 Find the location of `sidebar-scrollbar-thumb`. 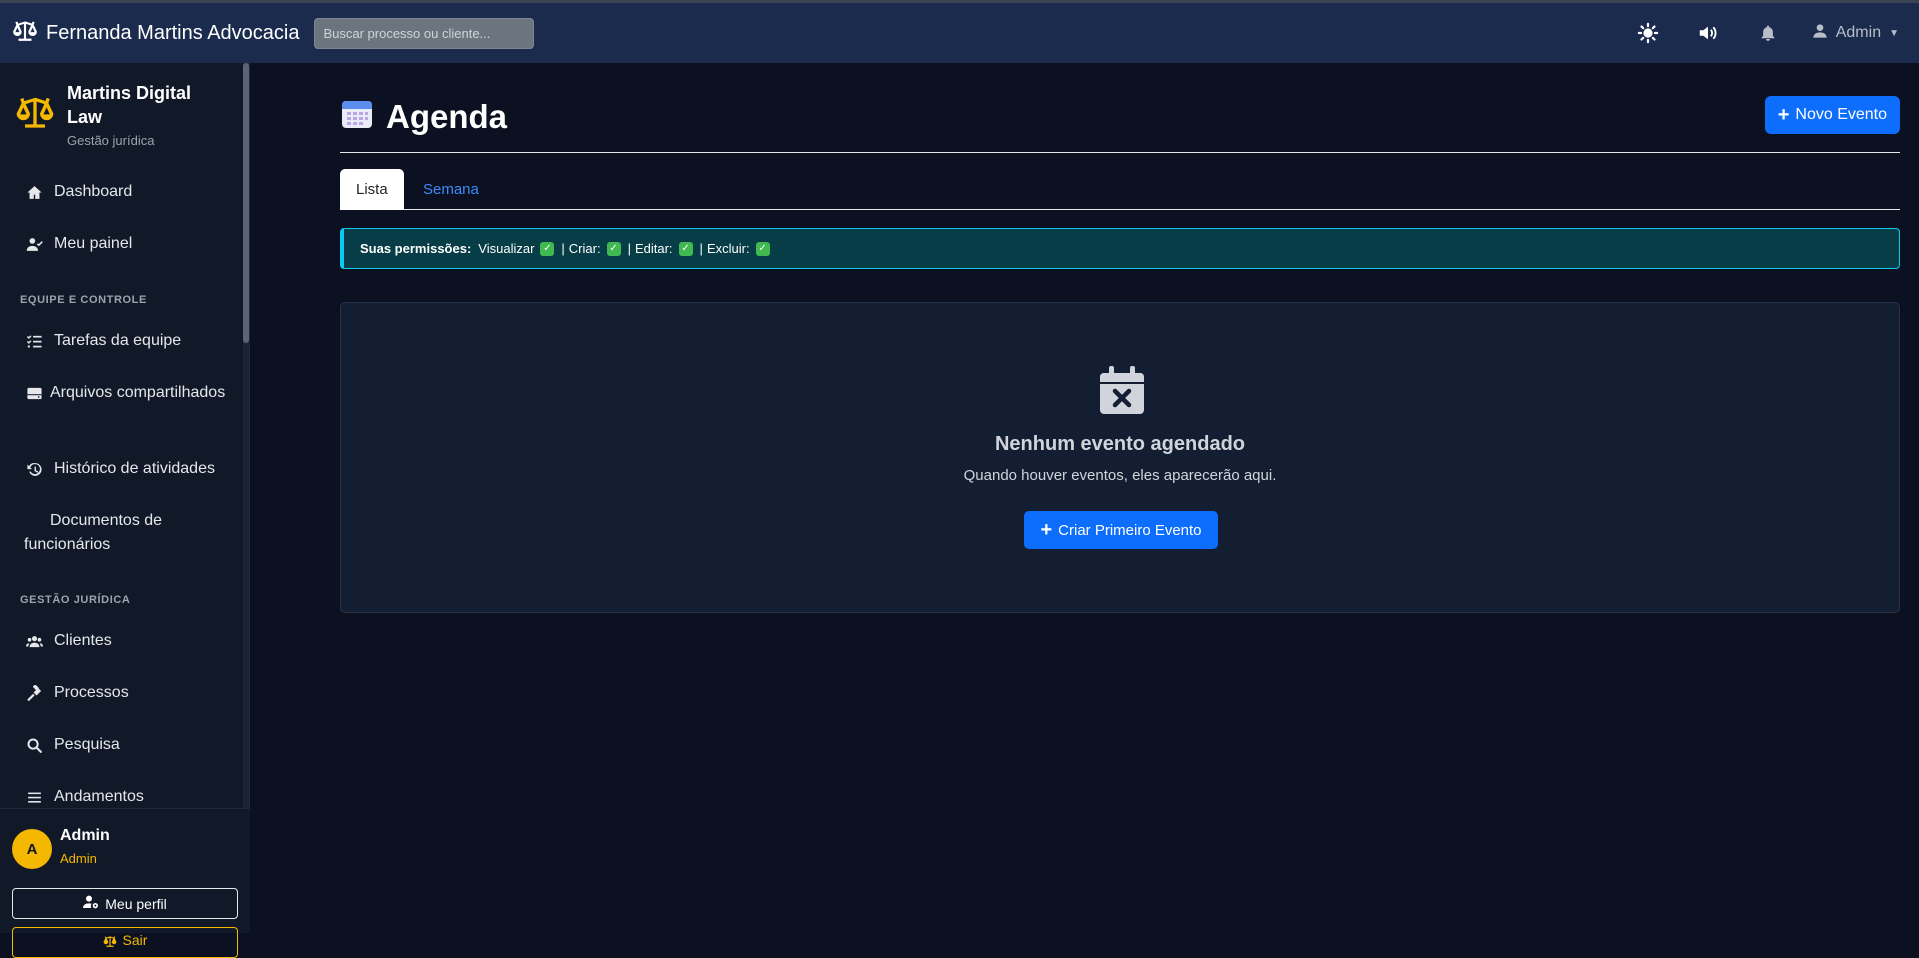

sidebar-scrollbar-thumb is located at coordinates (246, 203).